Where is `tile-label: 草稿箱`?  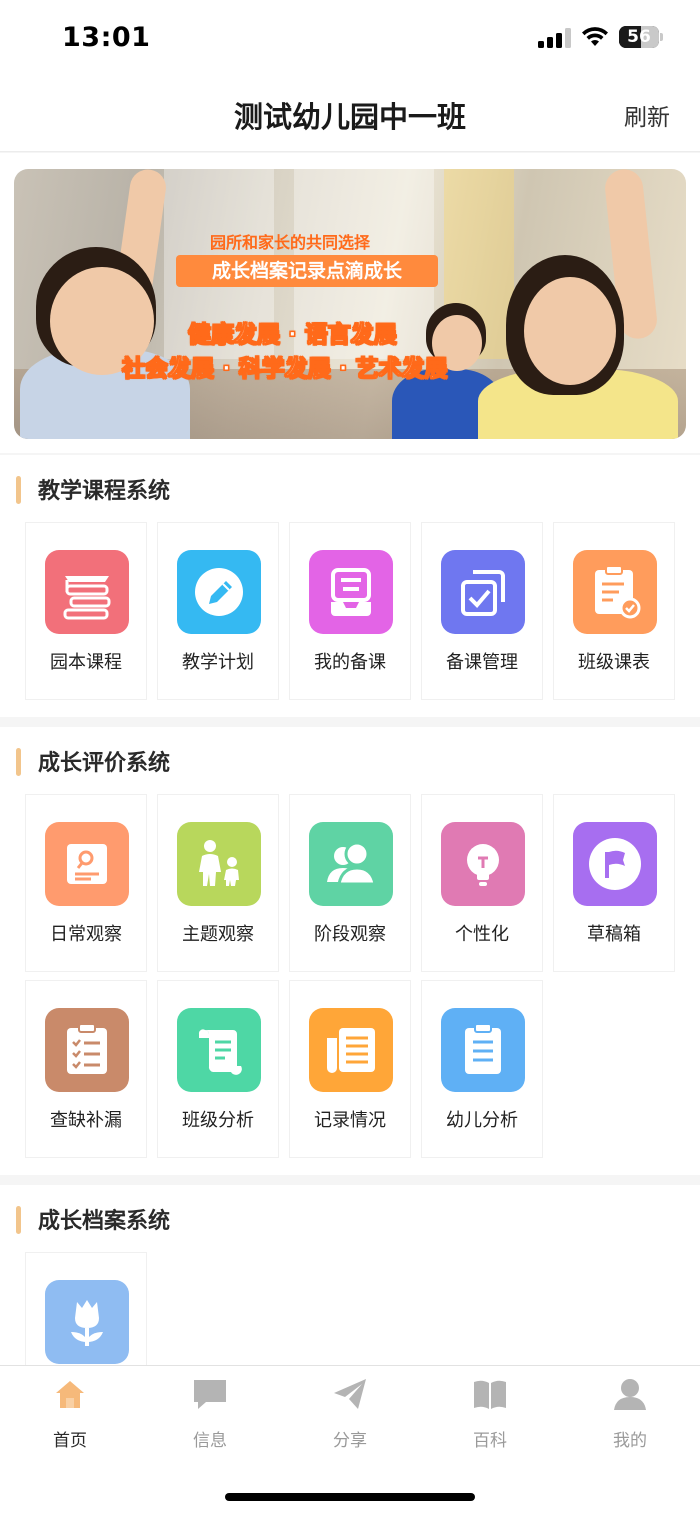
tile-label: 草稿箱 is located at coordinates (614, 934).